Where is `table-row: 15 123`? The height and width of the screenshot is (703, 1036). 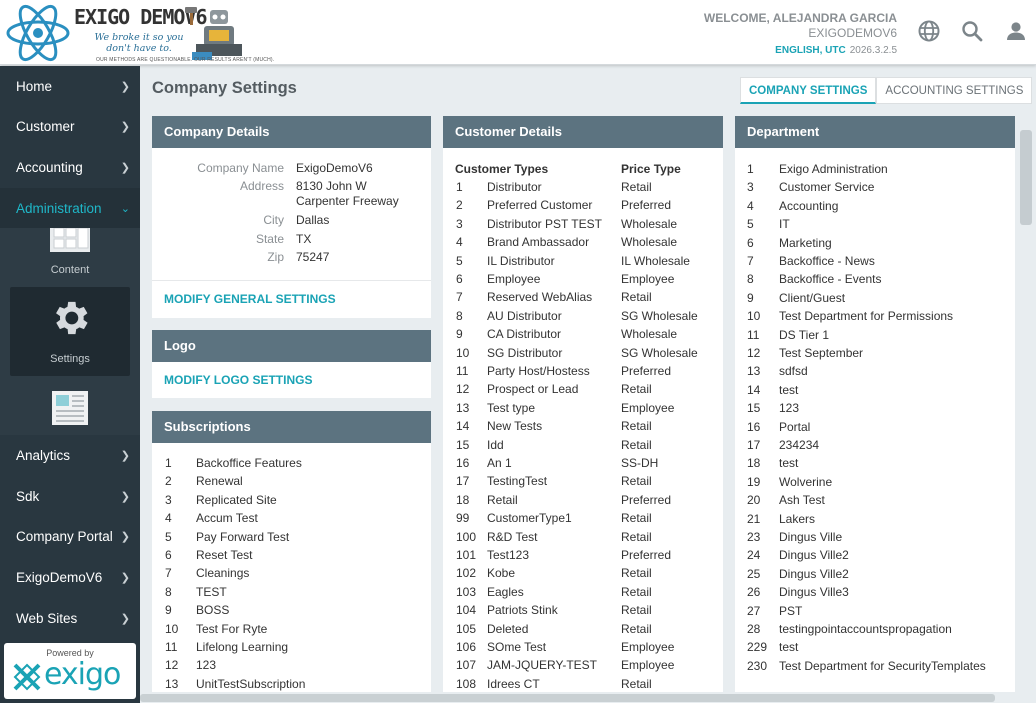
table-row: 15 123 is located at coordinates (875, 408).